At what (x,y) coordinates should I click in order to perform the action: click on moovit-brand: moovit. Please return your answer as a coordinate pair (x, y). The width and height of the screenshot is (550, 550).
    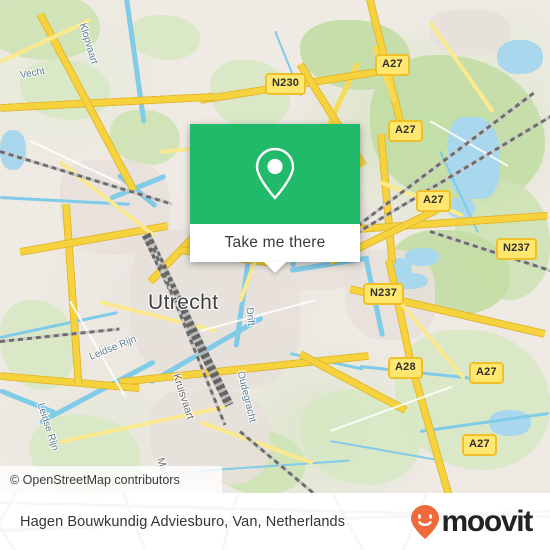
    Looking at the image, I should click on (471, 522).